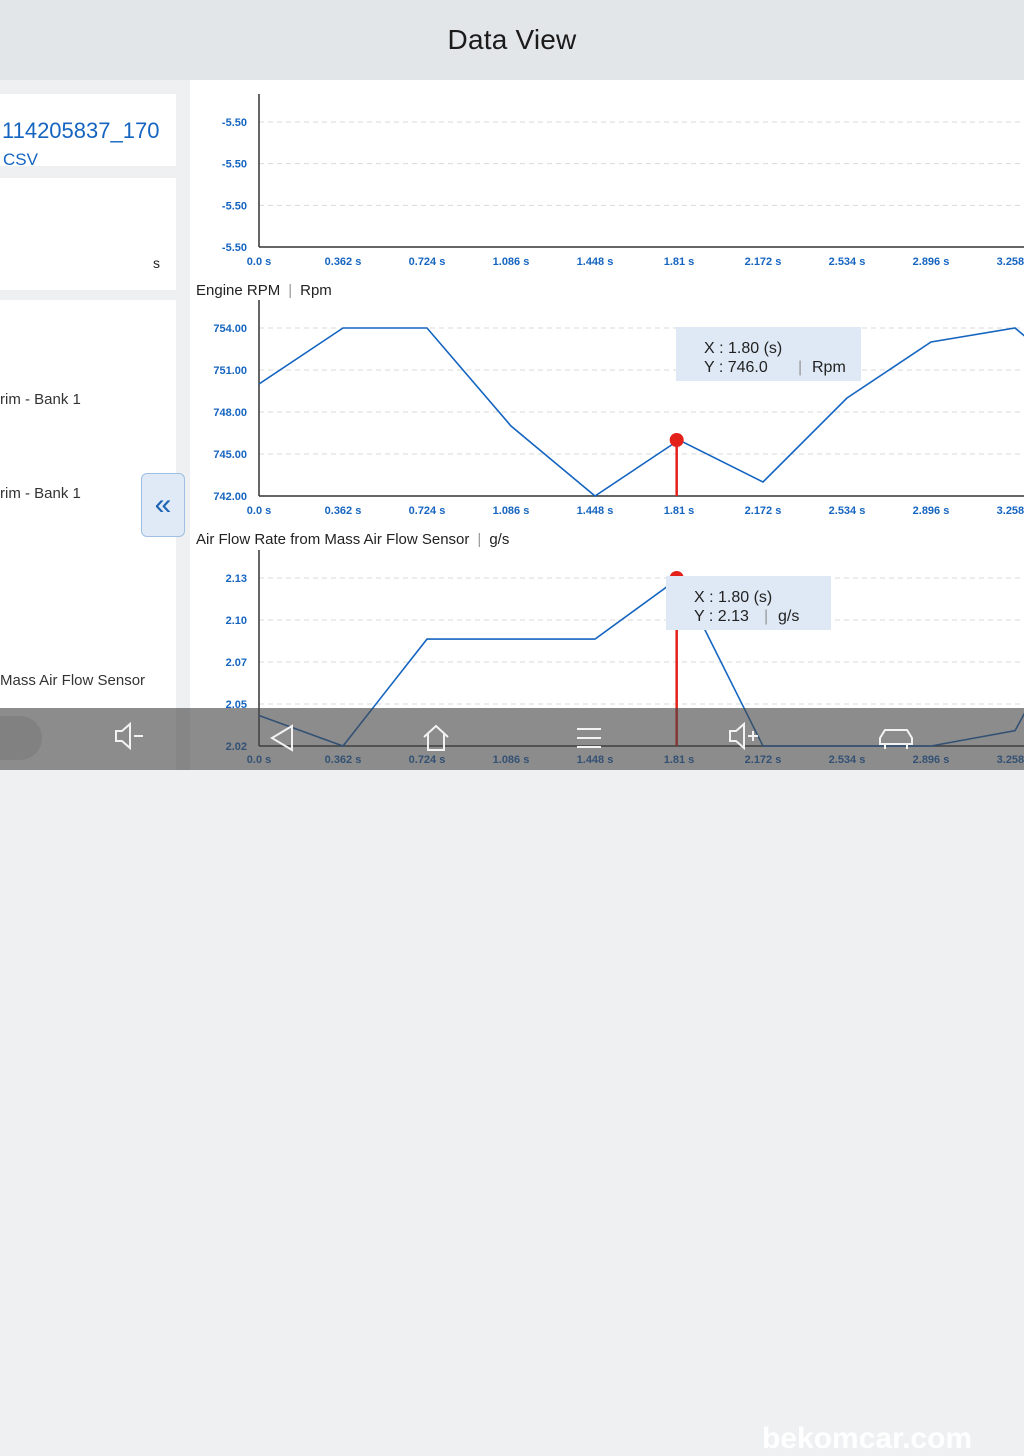 The width and height of the screenshot is (1024, 1456). Describe the element at coordinates (236, 579) in the screenshot. I see `y-tick-label: 2.13` at that location.